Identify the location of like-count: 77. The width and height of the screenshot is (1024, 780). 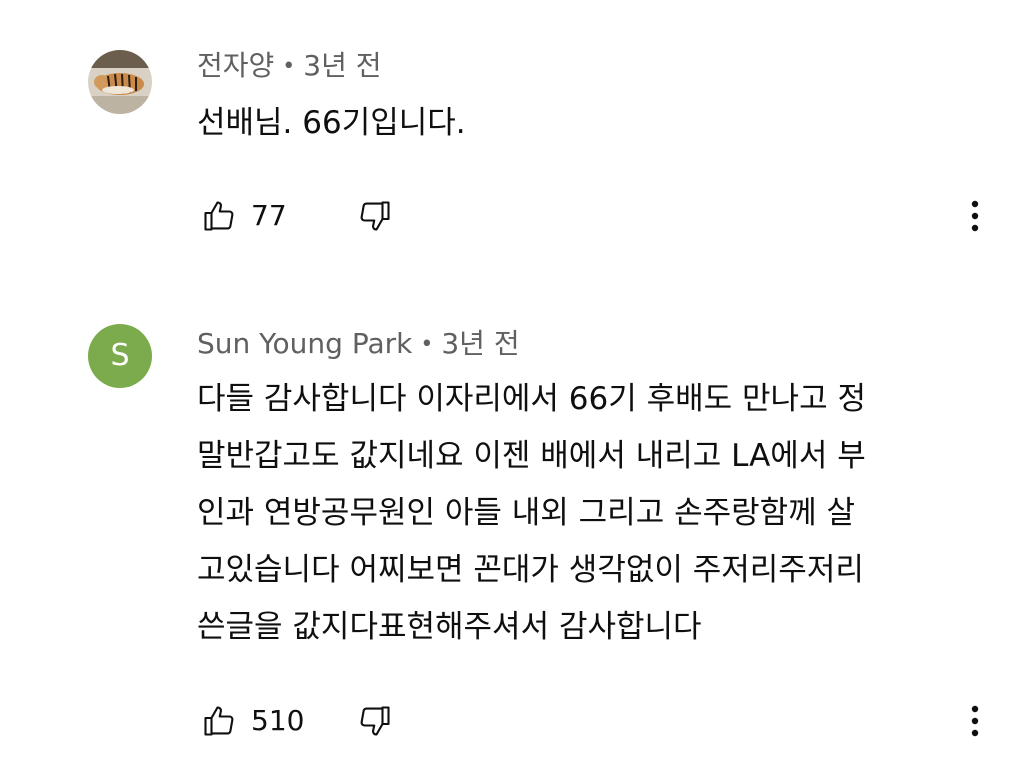
(269, 215).